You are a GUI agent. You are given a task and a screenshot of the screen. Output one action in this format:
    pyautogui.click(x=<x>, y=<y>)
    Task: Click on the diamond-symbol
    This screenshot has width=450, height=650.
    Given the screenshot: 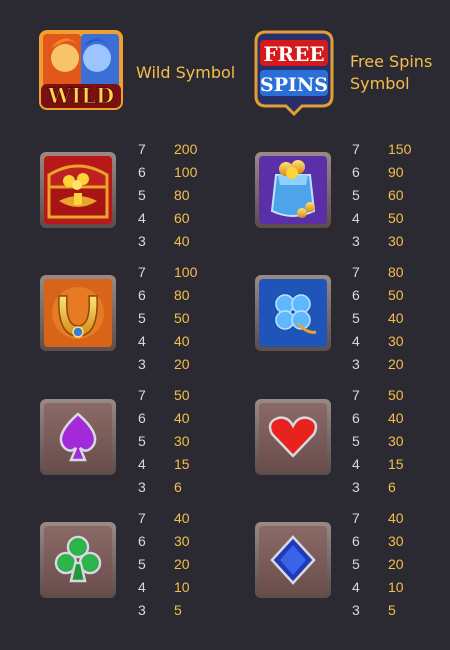 What is the action you would take?
    pyautogui.click(x=293, y=560)
    